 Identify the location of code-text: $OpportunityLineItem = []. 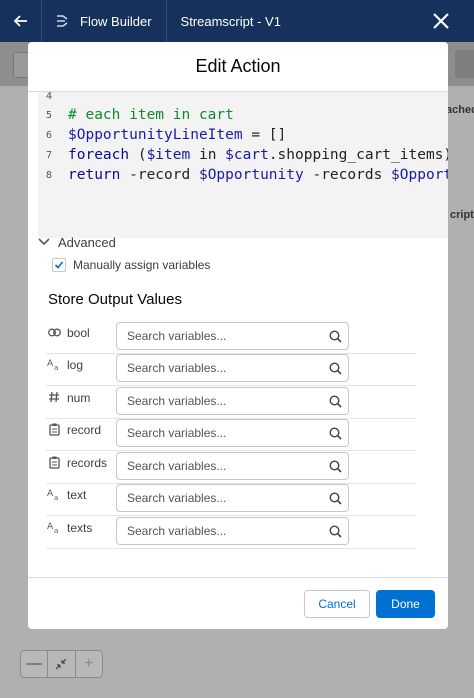
(177, 135).